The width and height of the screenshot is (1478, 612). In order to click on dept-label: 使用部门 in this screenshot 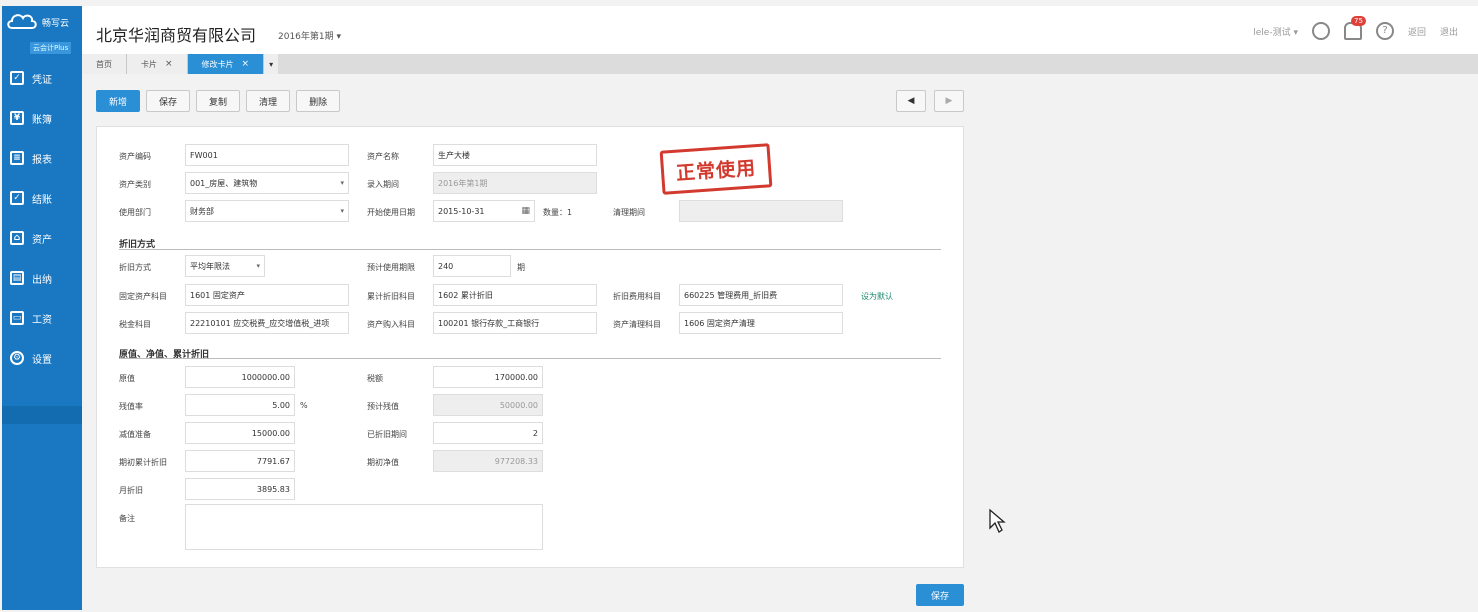, I will do `click(135, 212)`.